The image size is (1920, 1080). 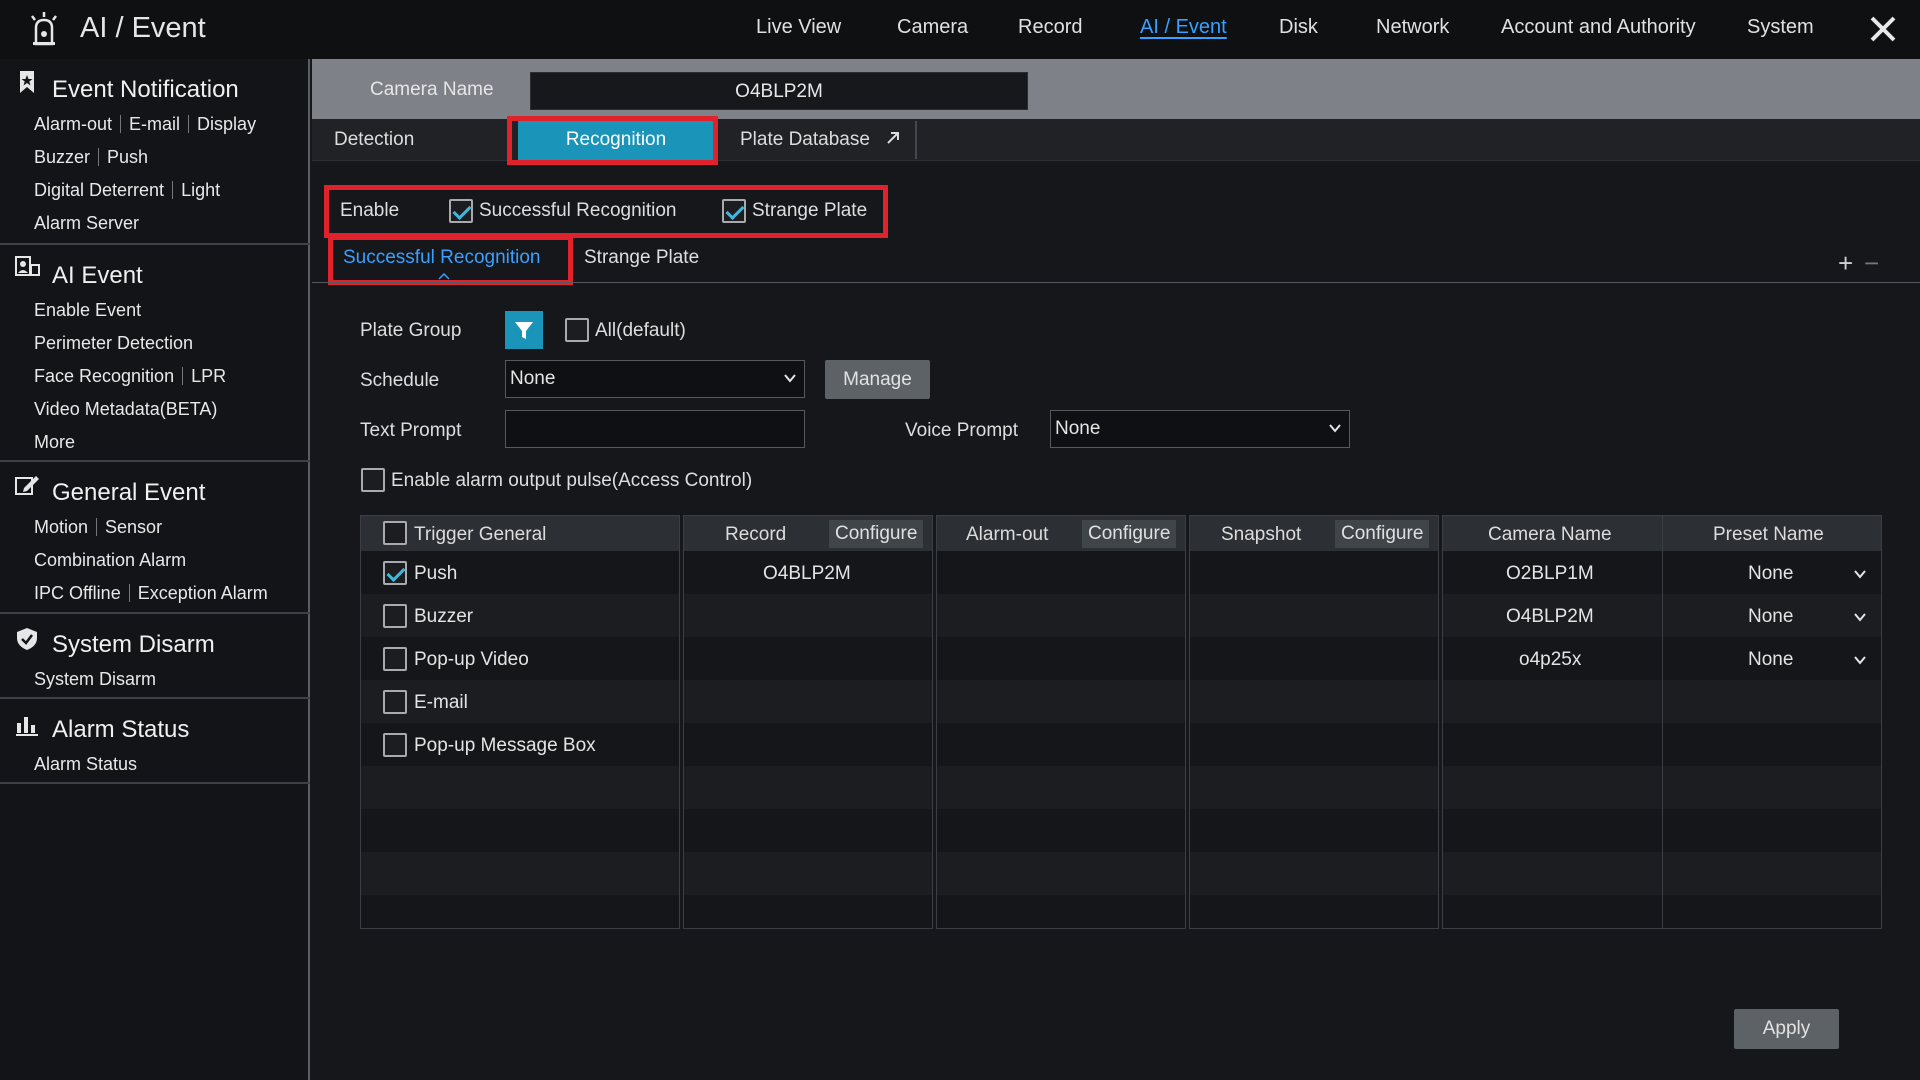 What do you see at coordinates (655, 429) in the screenshot?
I see `text-prompt-input` at bounding box center [655, 429].